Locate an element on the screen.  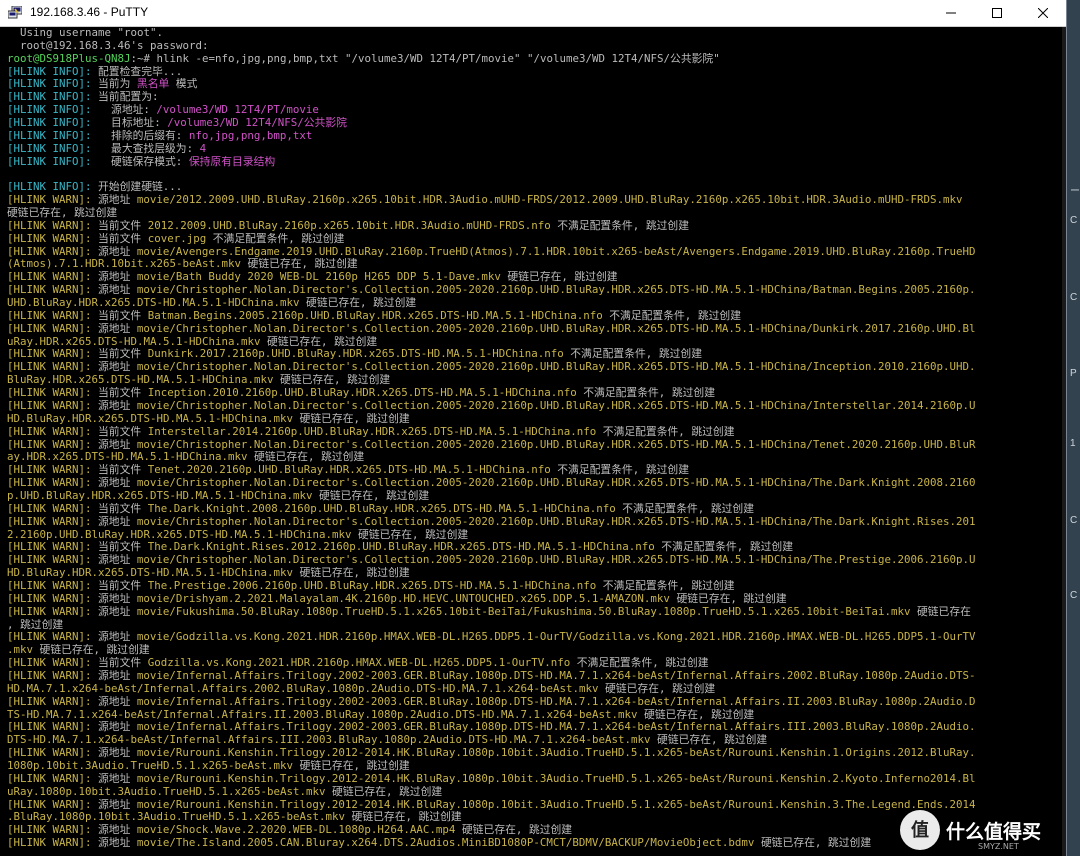
close-button is located at coordinates (1043, 13).